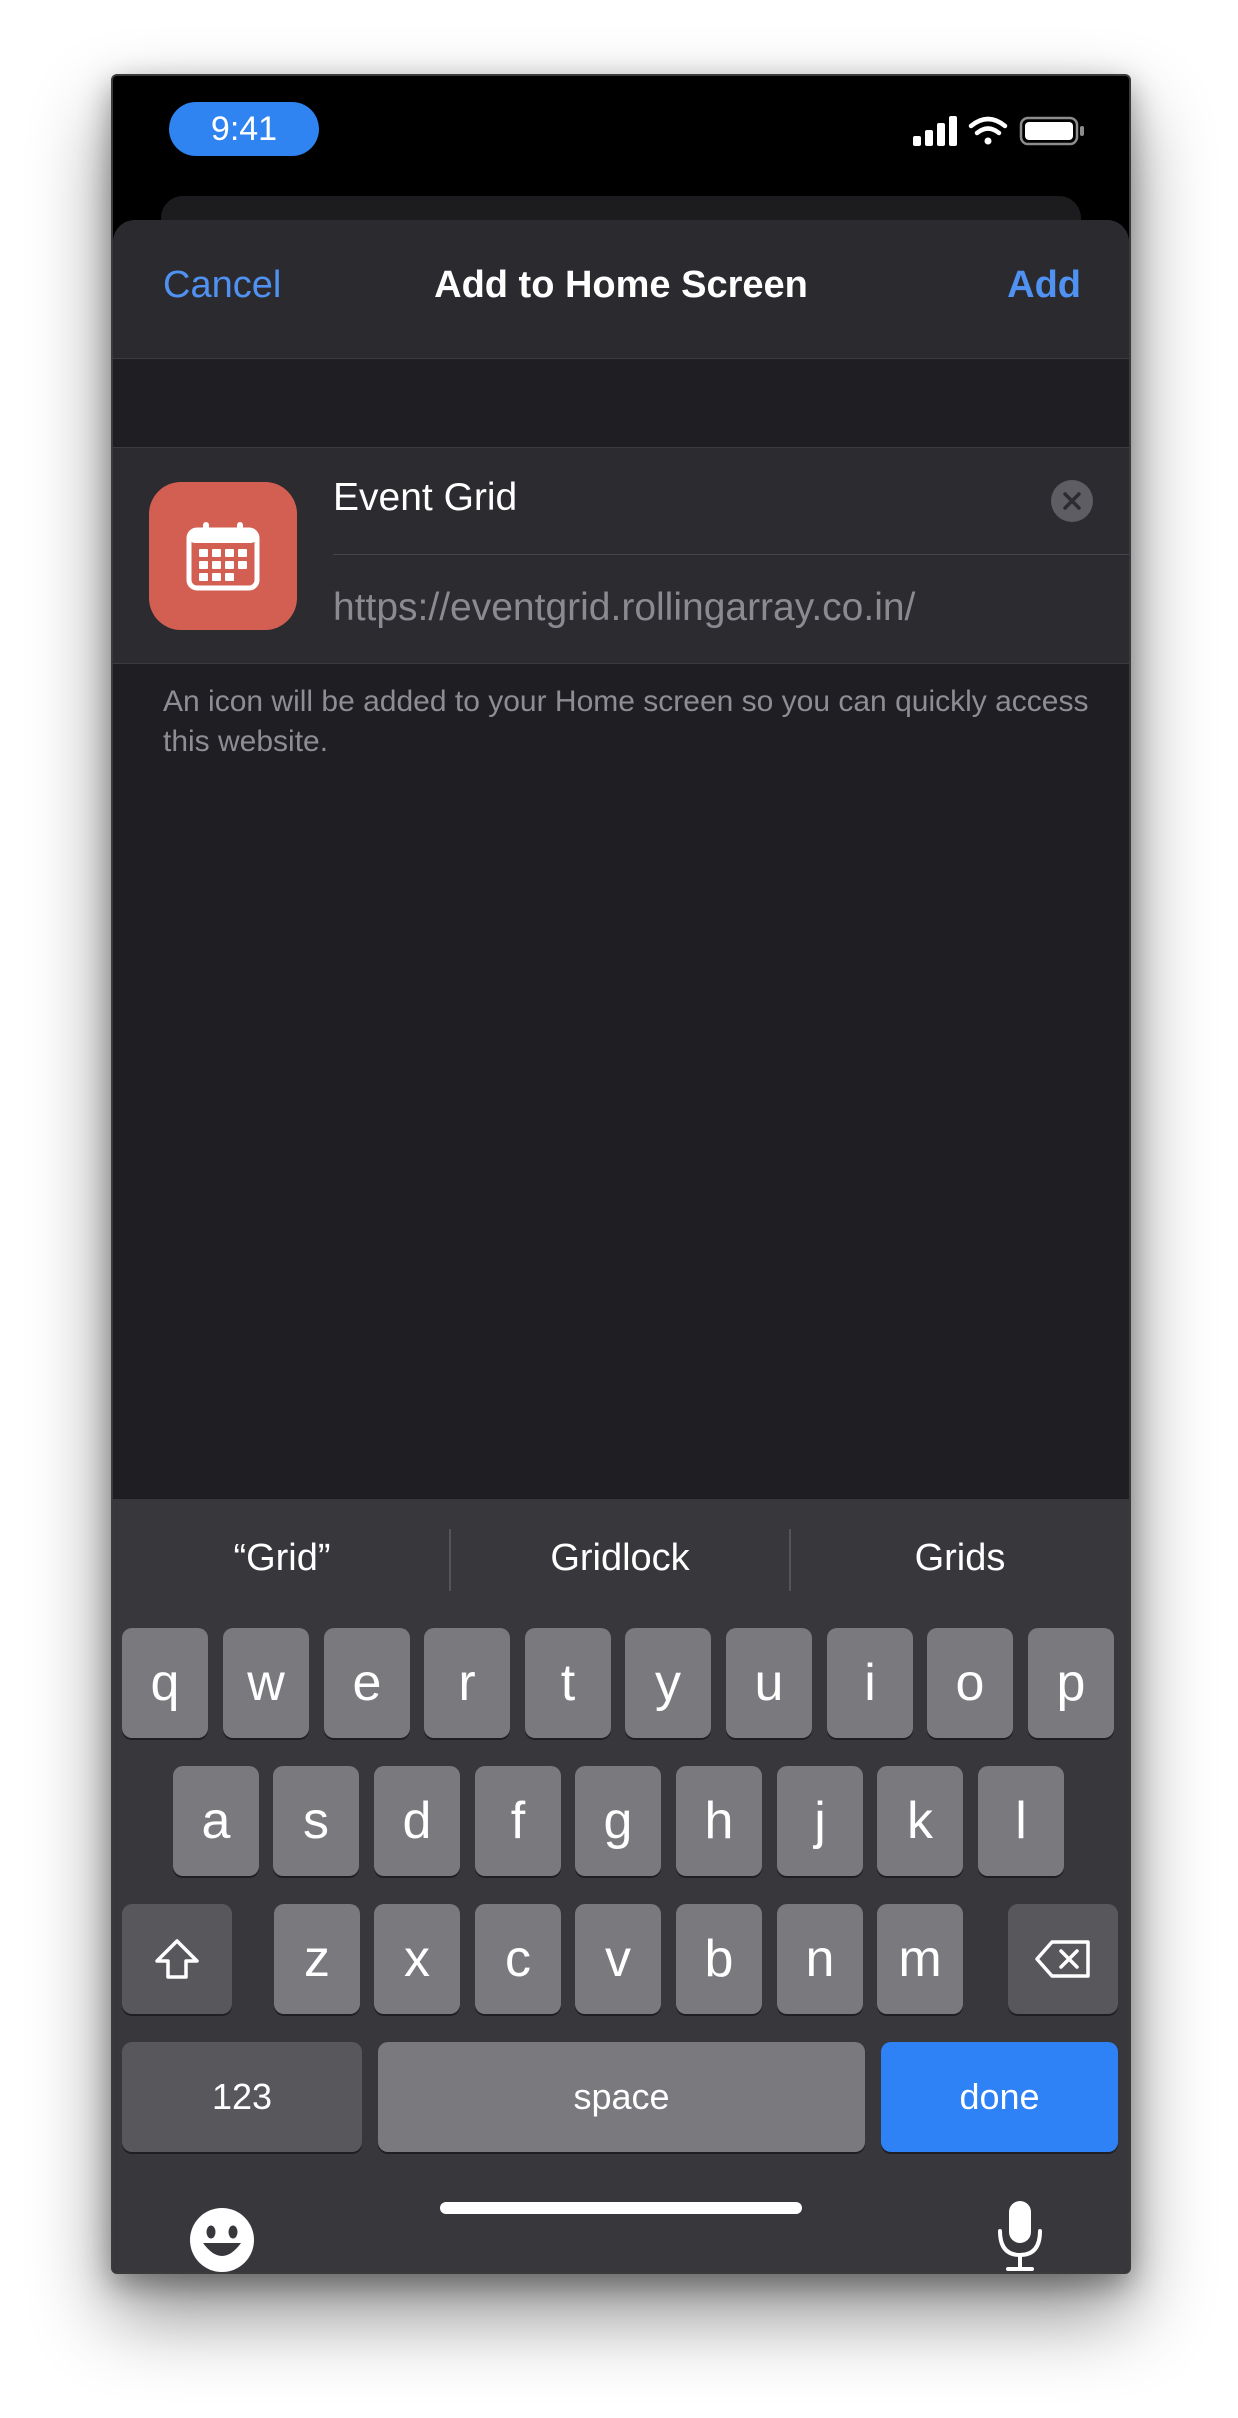 The width and height of the screenshot is (1238, 2418). I want to click on key-n: n, so click(820, 1959).